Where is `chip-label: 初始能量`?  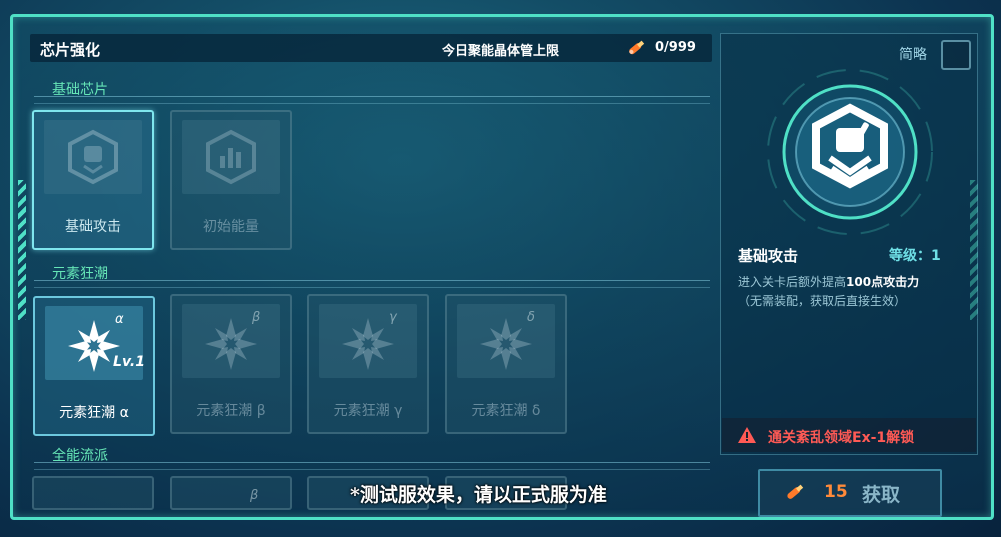
chip-label: 初始能量 is located at coordinates (231, 227).